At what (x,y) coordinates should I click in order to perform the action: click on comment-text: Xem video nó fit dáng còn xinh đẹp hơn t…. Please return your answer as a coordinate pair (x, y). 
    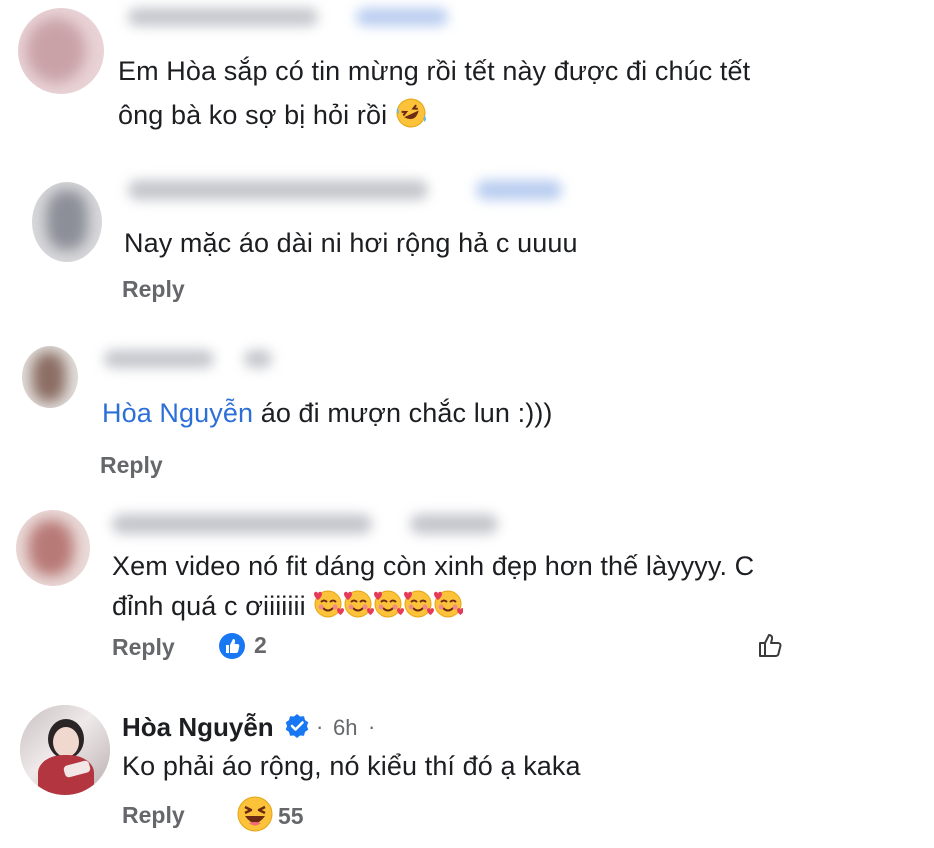
    Looking at the image, I should click on (433, 566).